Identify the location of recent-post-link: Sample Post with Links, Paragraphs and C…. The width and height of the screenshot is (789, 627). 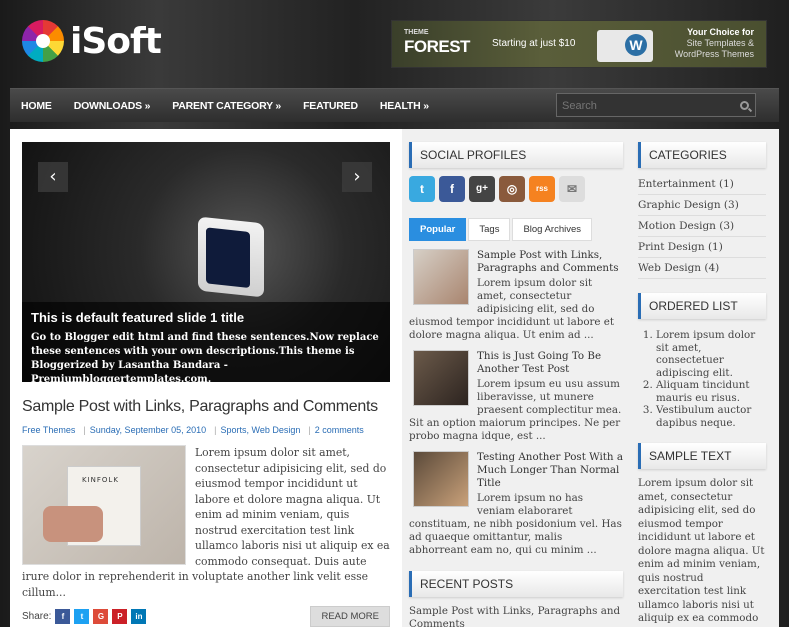
(516, 616).